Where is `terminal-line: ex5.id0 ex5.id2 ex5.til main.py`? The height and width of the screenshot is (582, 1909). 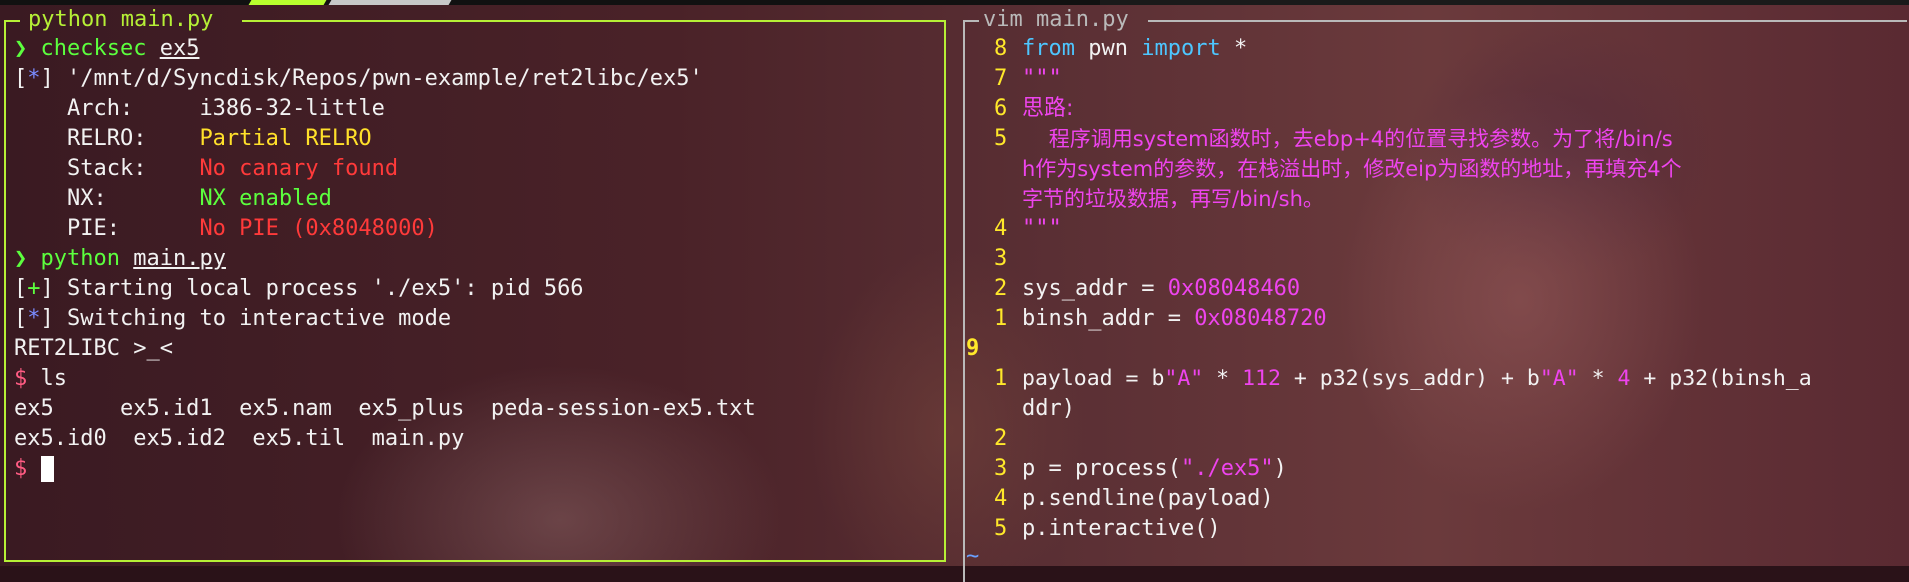 terminal-line: ex5.id0 ex5.id2 ex5.til main.py is located at coordinates (239, 438).